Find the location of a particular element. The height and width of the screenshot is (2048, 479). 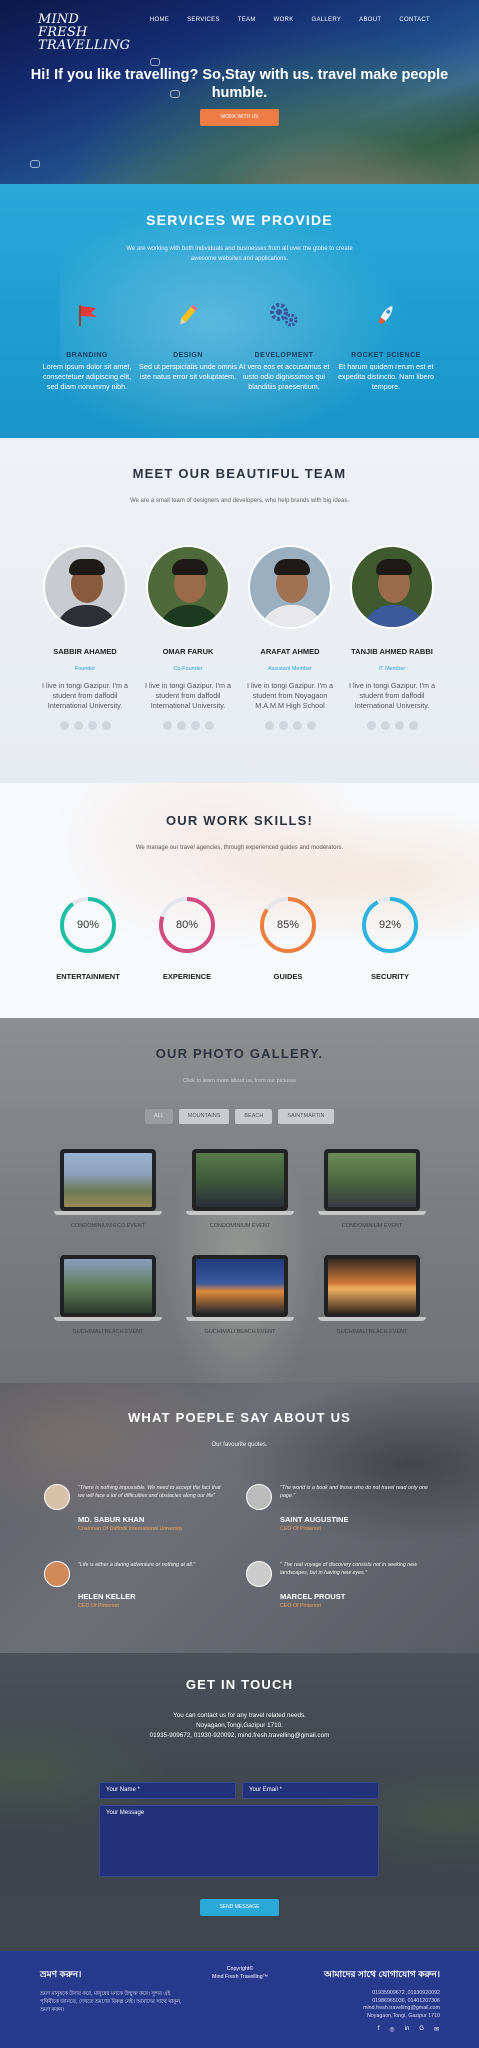

nav-team: TEAM is located at coordinates (247, 20).